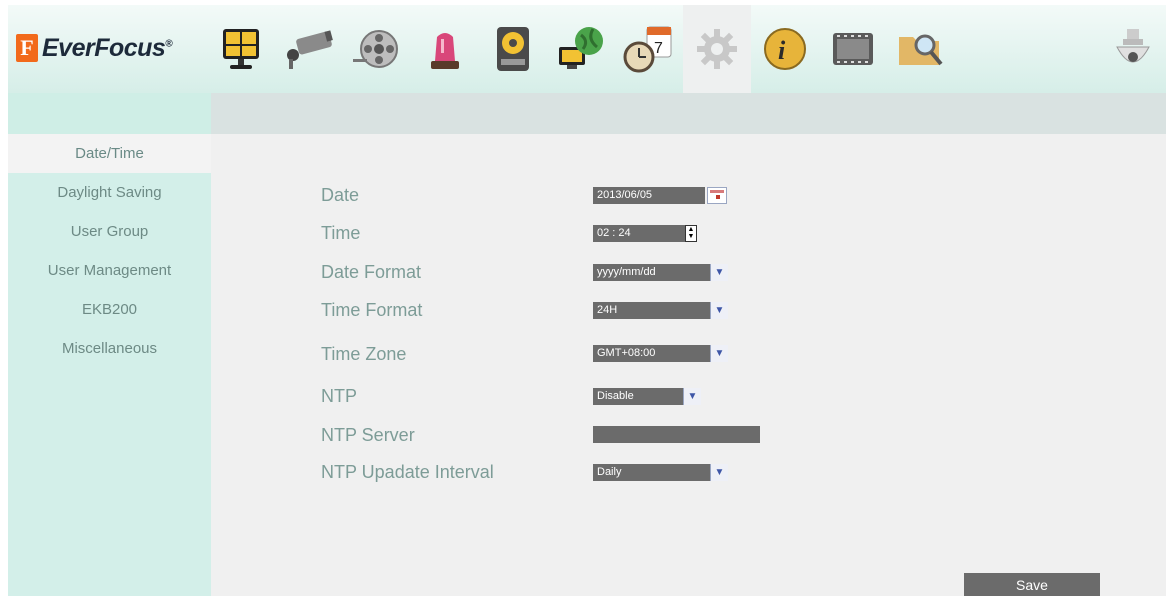 This screenshot has height=597, width=1171. Describe the element at coordinates (309, 49) in the screenshot. I see `camera-icon` at that location.